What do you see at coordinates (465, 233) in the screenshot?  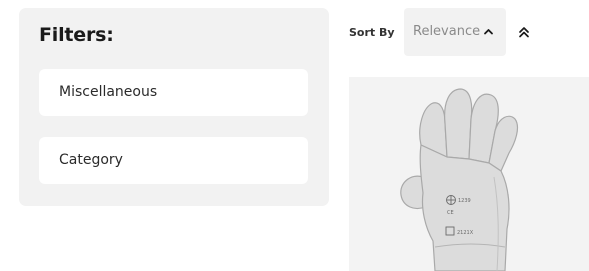 I see `glove-marking-2121x: 2121X` at bounding box center [465, 233].